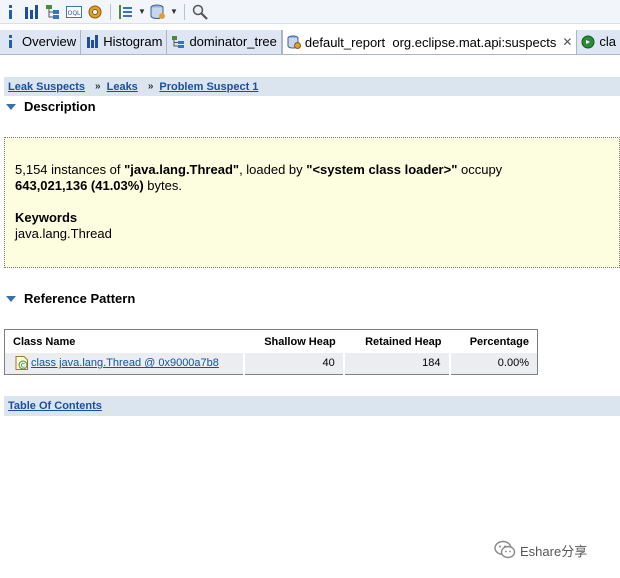 Image resolution: width=620 pixels, height=578 pixels. I want to click on gear-icon, so click(95, 12).